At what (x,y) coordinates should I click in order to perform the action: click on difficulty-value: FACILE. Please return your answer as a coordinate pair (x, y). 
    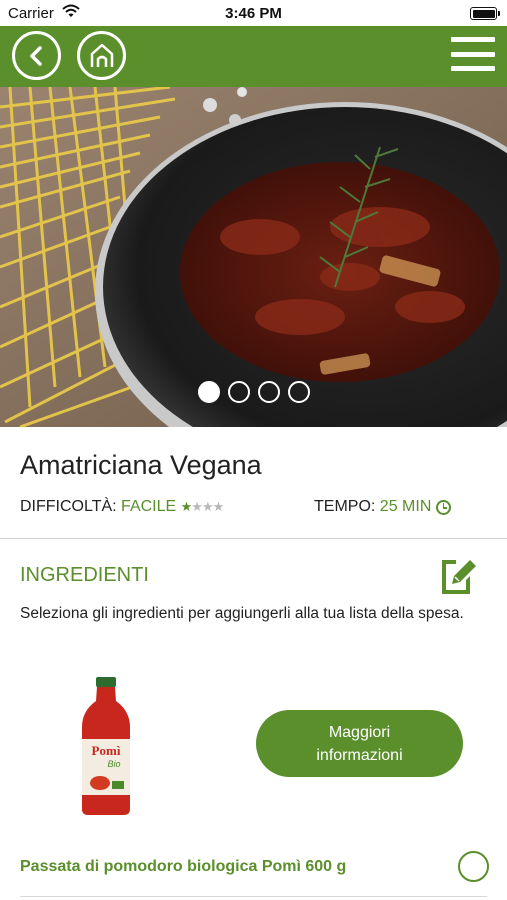
    Looking at the image, I should click on (149, 506).